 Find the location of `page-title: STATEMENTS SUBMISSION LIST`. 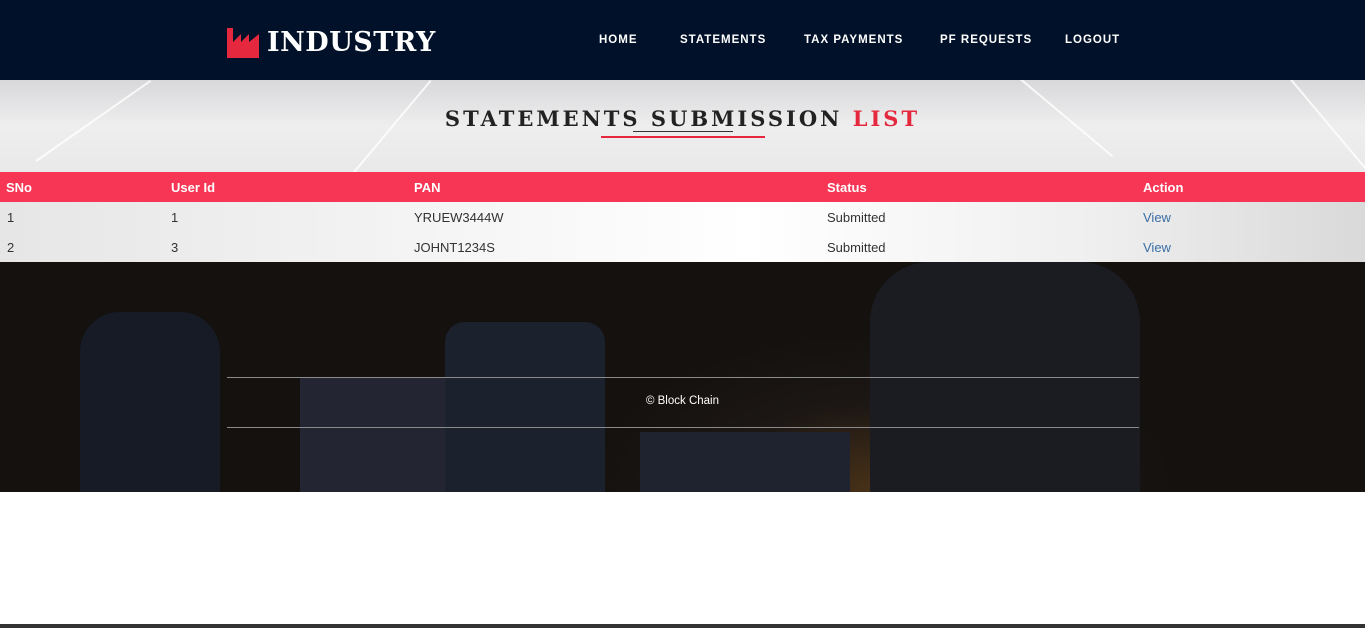

page-title: STATEMENTS SUBMISSION LIST is located at coordinates (682, 118).